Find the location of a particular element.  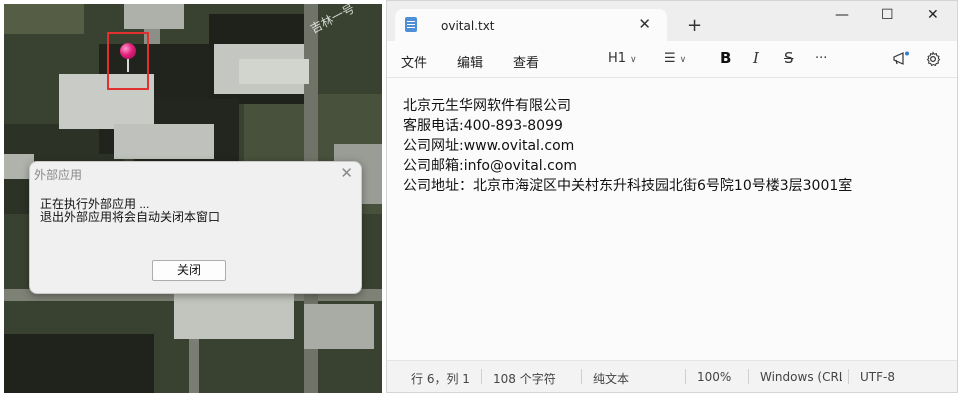

text-format: 纯文本 is located at coordinates (611, 378).